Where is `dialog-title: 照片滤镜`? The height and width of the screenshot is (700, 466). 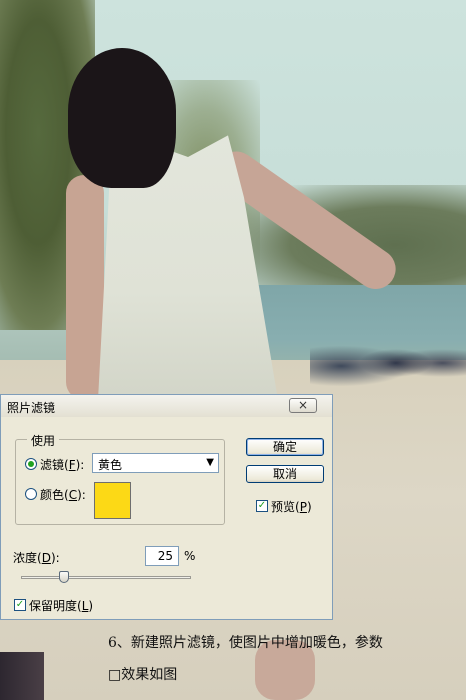
dialog-title: 照片滤镜 is located at coordinates (31, 408).